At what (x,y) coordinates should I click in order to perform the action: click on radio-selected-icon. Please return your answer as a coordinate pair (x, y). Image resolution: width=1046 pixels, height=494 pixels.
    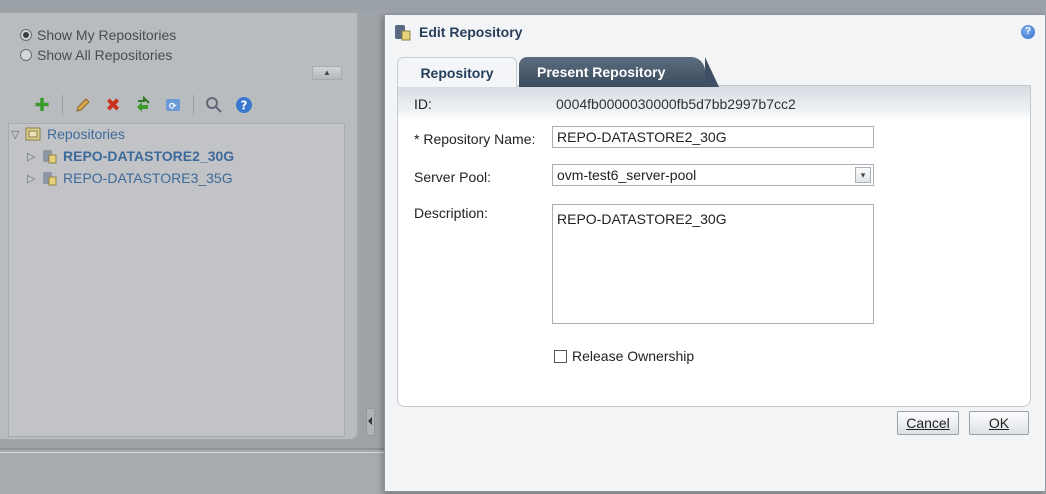
    Looking at the image, I should click on (26, 35).